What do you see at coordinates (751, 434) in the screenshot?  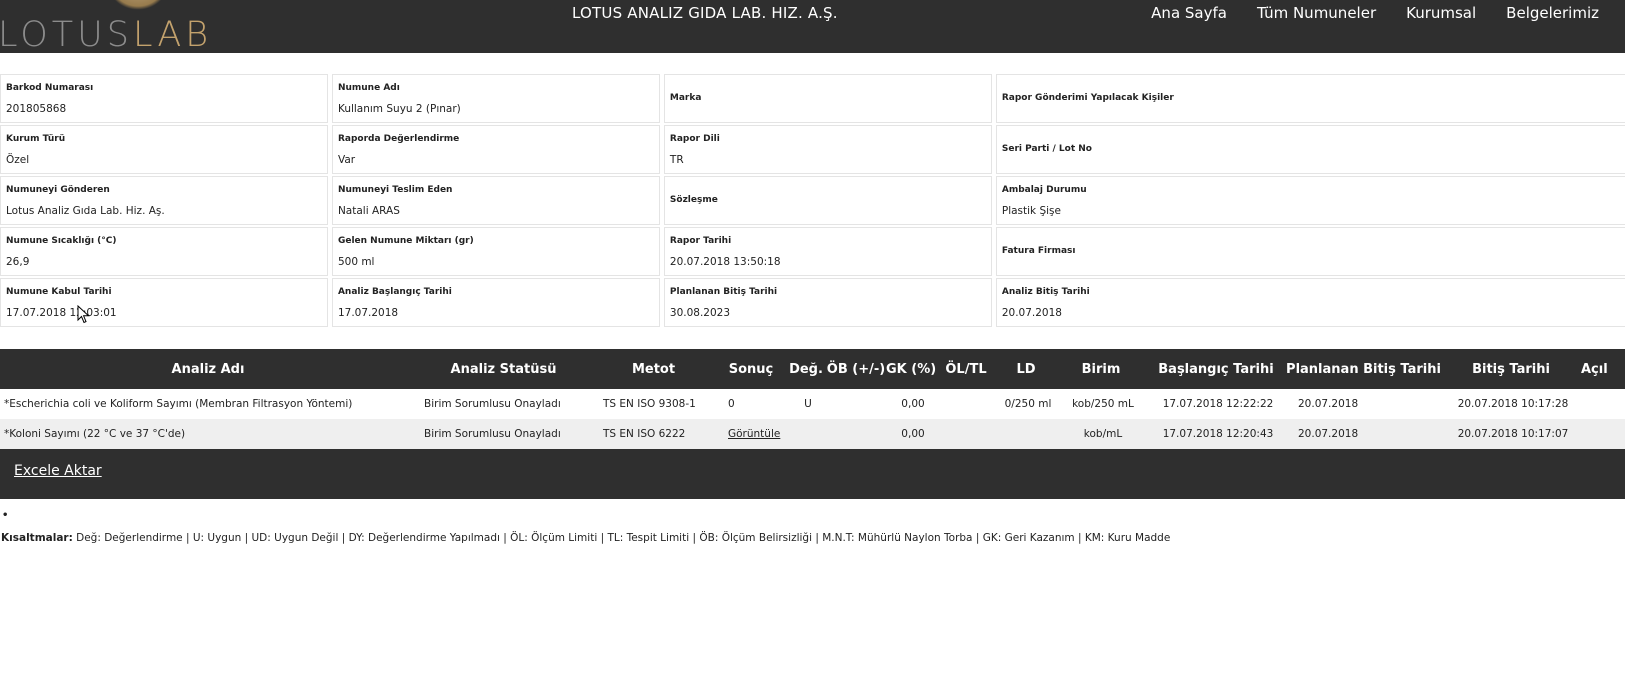 I see `view-result-link: Görüntüle` at bounding box center [751, 434].